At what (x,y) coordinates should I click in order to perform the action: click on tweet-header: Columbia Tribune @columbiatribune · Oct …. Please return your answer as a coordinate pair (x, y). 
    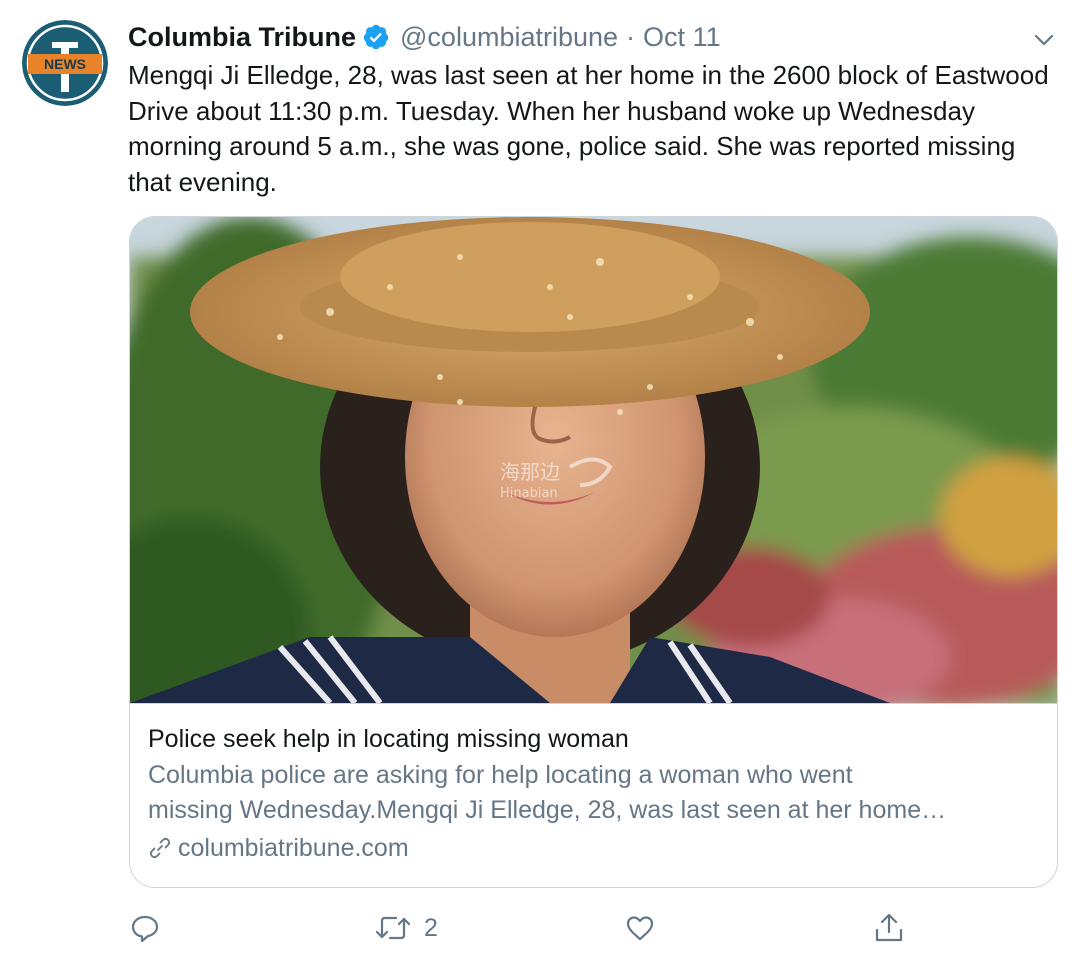
    Looking at the image, I should click on (424, 37).